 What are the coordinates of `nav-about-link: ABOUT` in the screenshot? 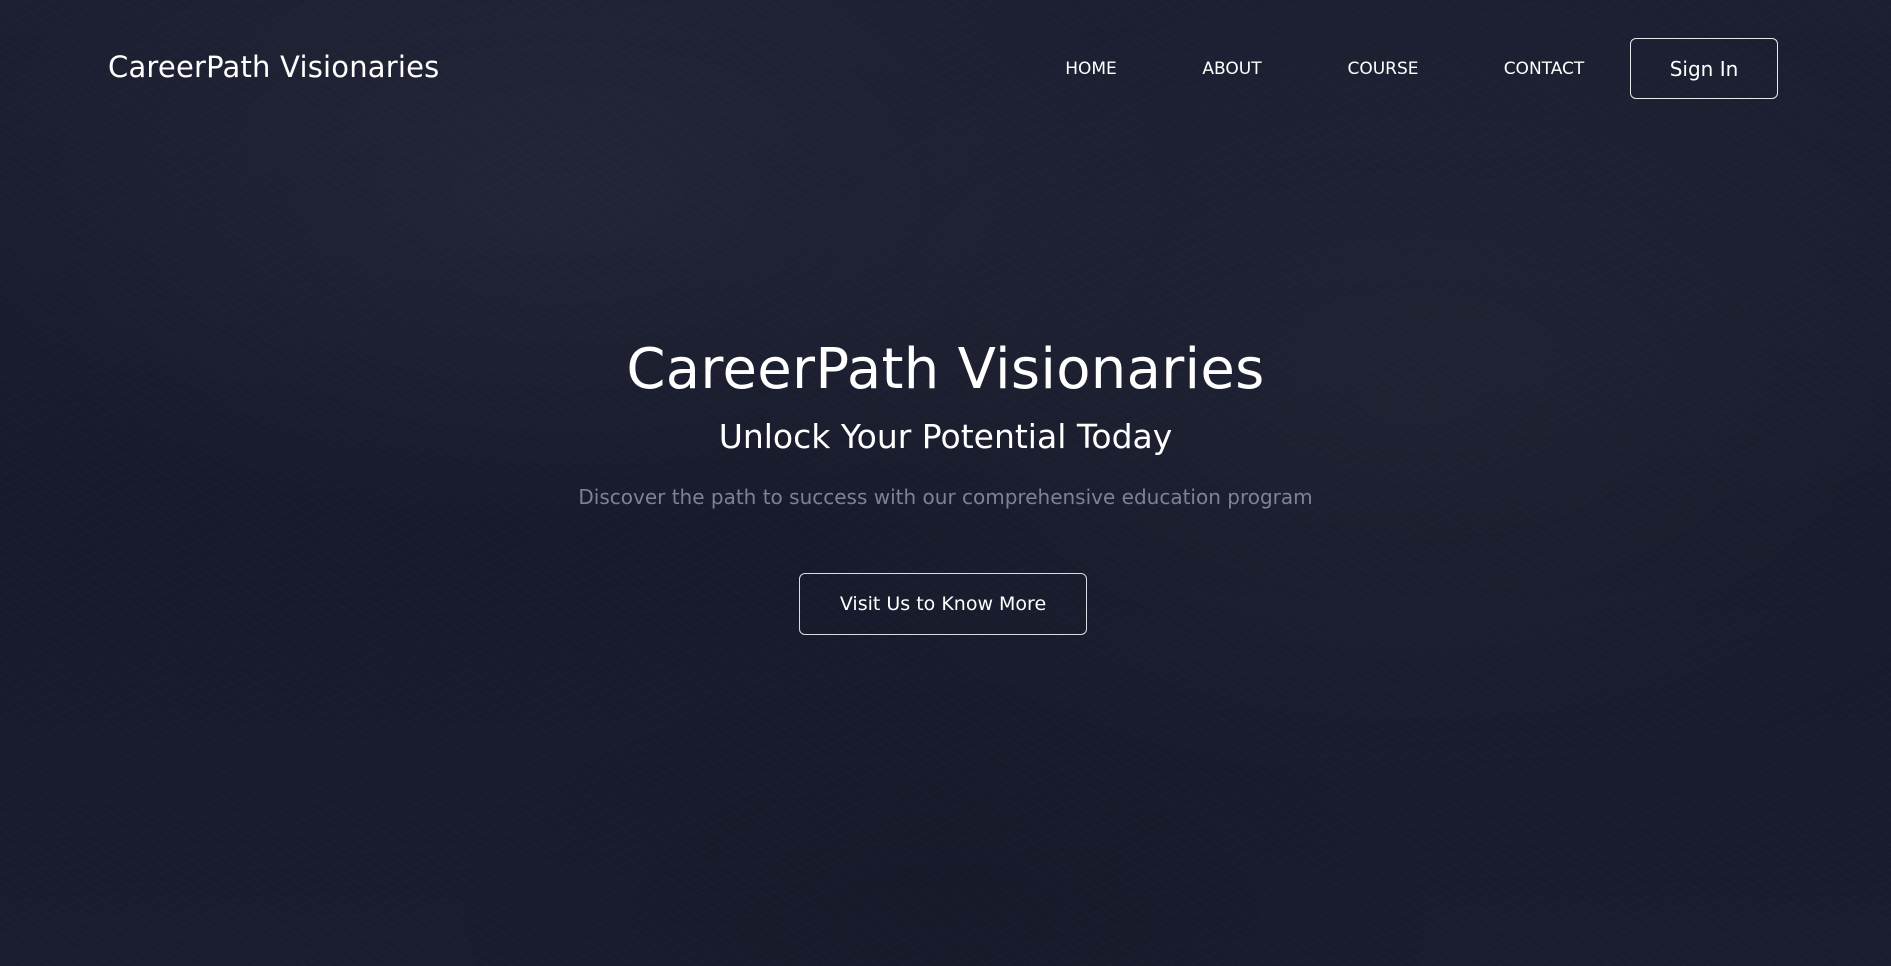 It's located at (1231, 69).